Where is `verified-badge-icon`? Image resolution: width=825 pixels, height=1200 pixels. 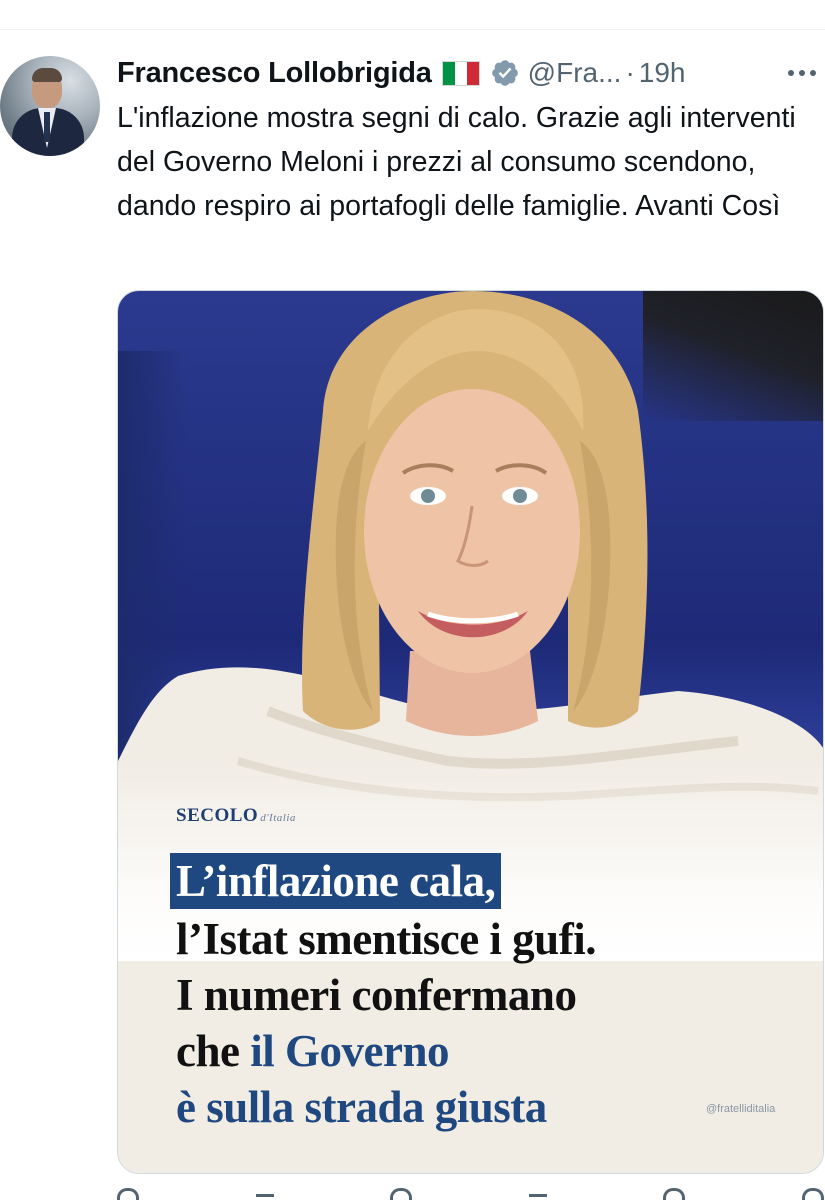 verified-badge-icon is located at coordinates (505, 73).